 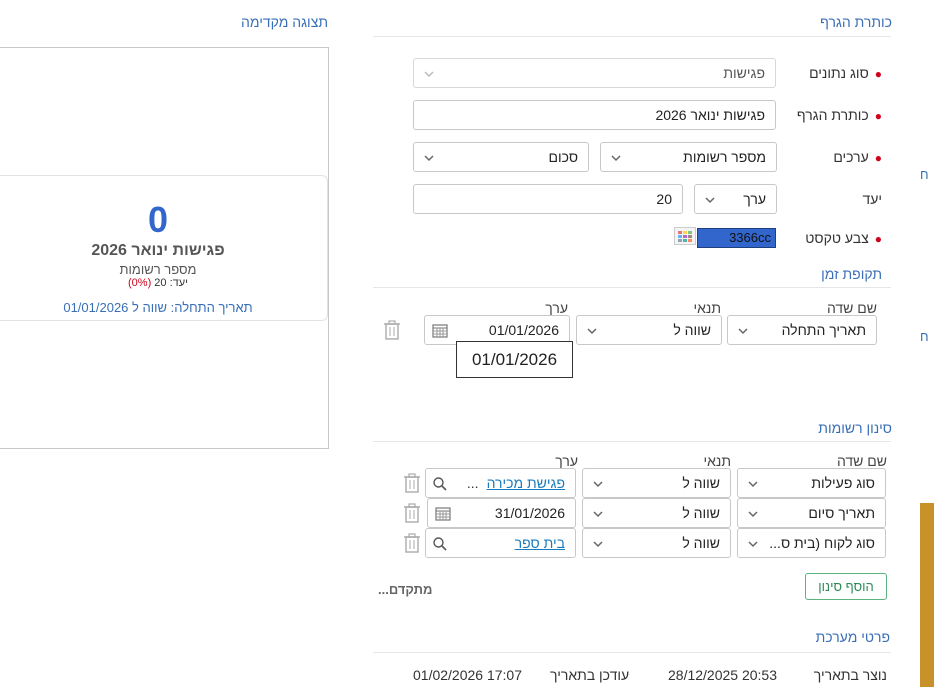 What do you see at coordinates (843, 238) in the screenshot?
I see `text-color-label: ●צבע טקסט` at bounding box center [843, 238].